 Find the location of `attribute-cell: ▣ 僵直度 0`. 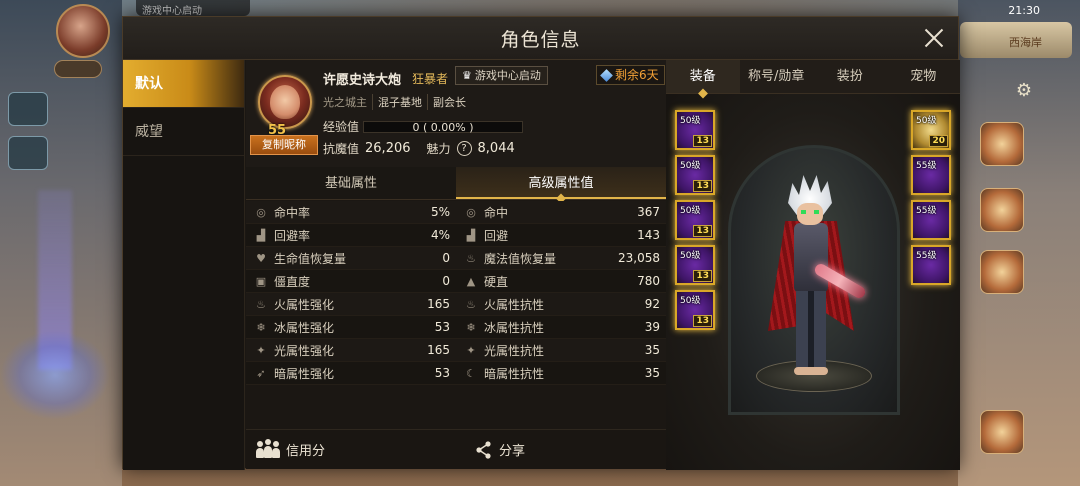

attribute-cell: ▣ 僵直度 0 is located at coordinates (351, 281).